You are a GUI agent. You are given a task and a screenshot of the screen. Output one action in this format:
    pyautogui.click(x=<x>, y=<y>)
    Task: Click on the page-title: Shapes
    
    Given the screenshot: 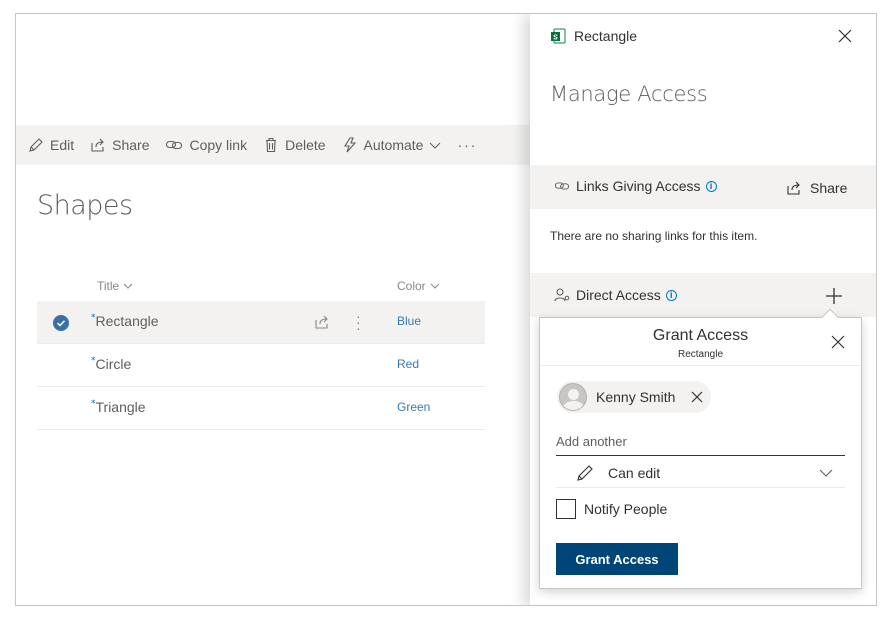 What is the action you would take?
    pyautogui.click(x=85, y=205)
    